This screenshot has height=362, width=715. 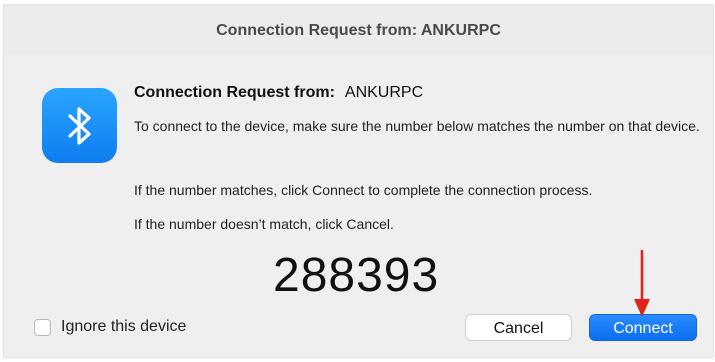 I want to click on ignore-device-label: Ignore this device, so click(x=123, y=327).